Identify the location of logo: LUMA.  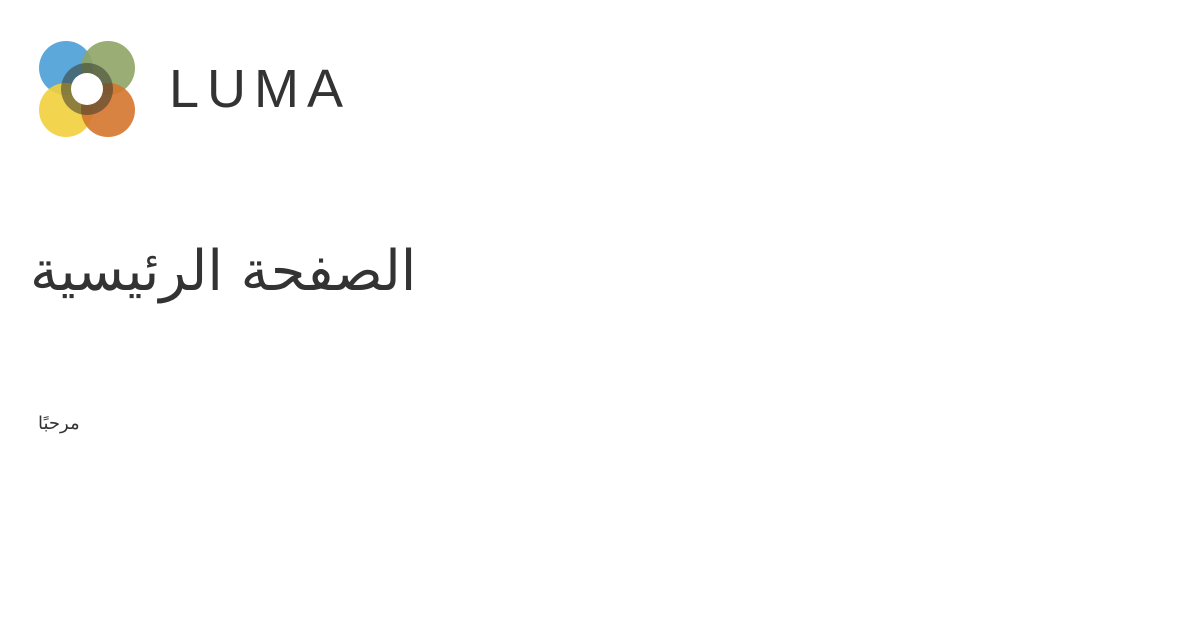
(193, 89).